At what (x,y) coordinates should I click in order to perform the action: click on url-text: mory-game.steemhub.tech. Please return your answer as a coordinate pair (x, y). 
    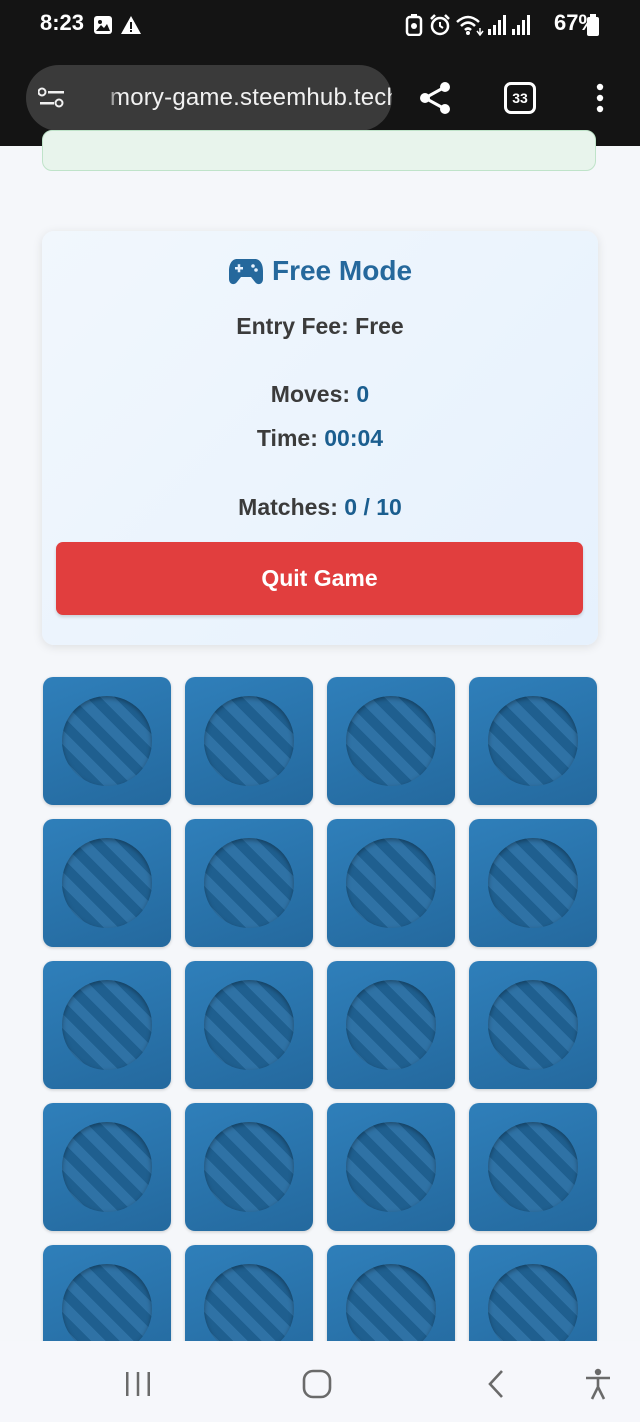
    Looking at the image, I should click on (251, 97).